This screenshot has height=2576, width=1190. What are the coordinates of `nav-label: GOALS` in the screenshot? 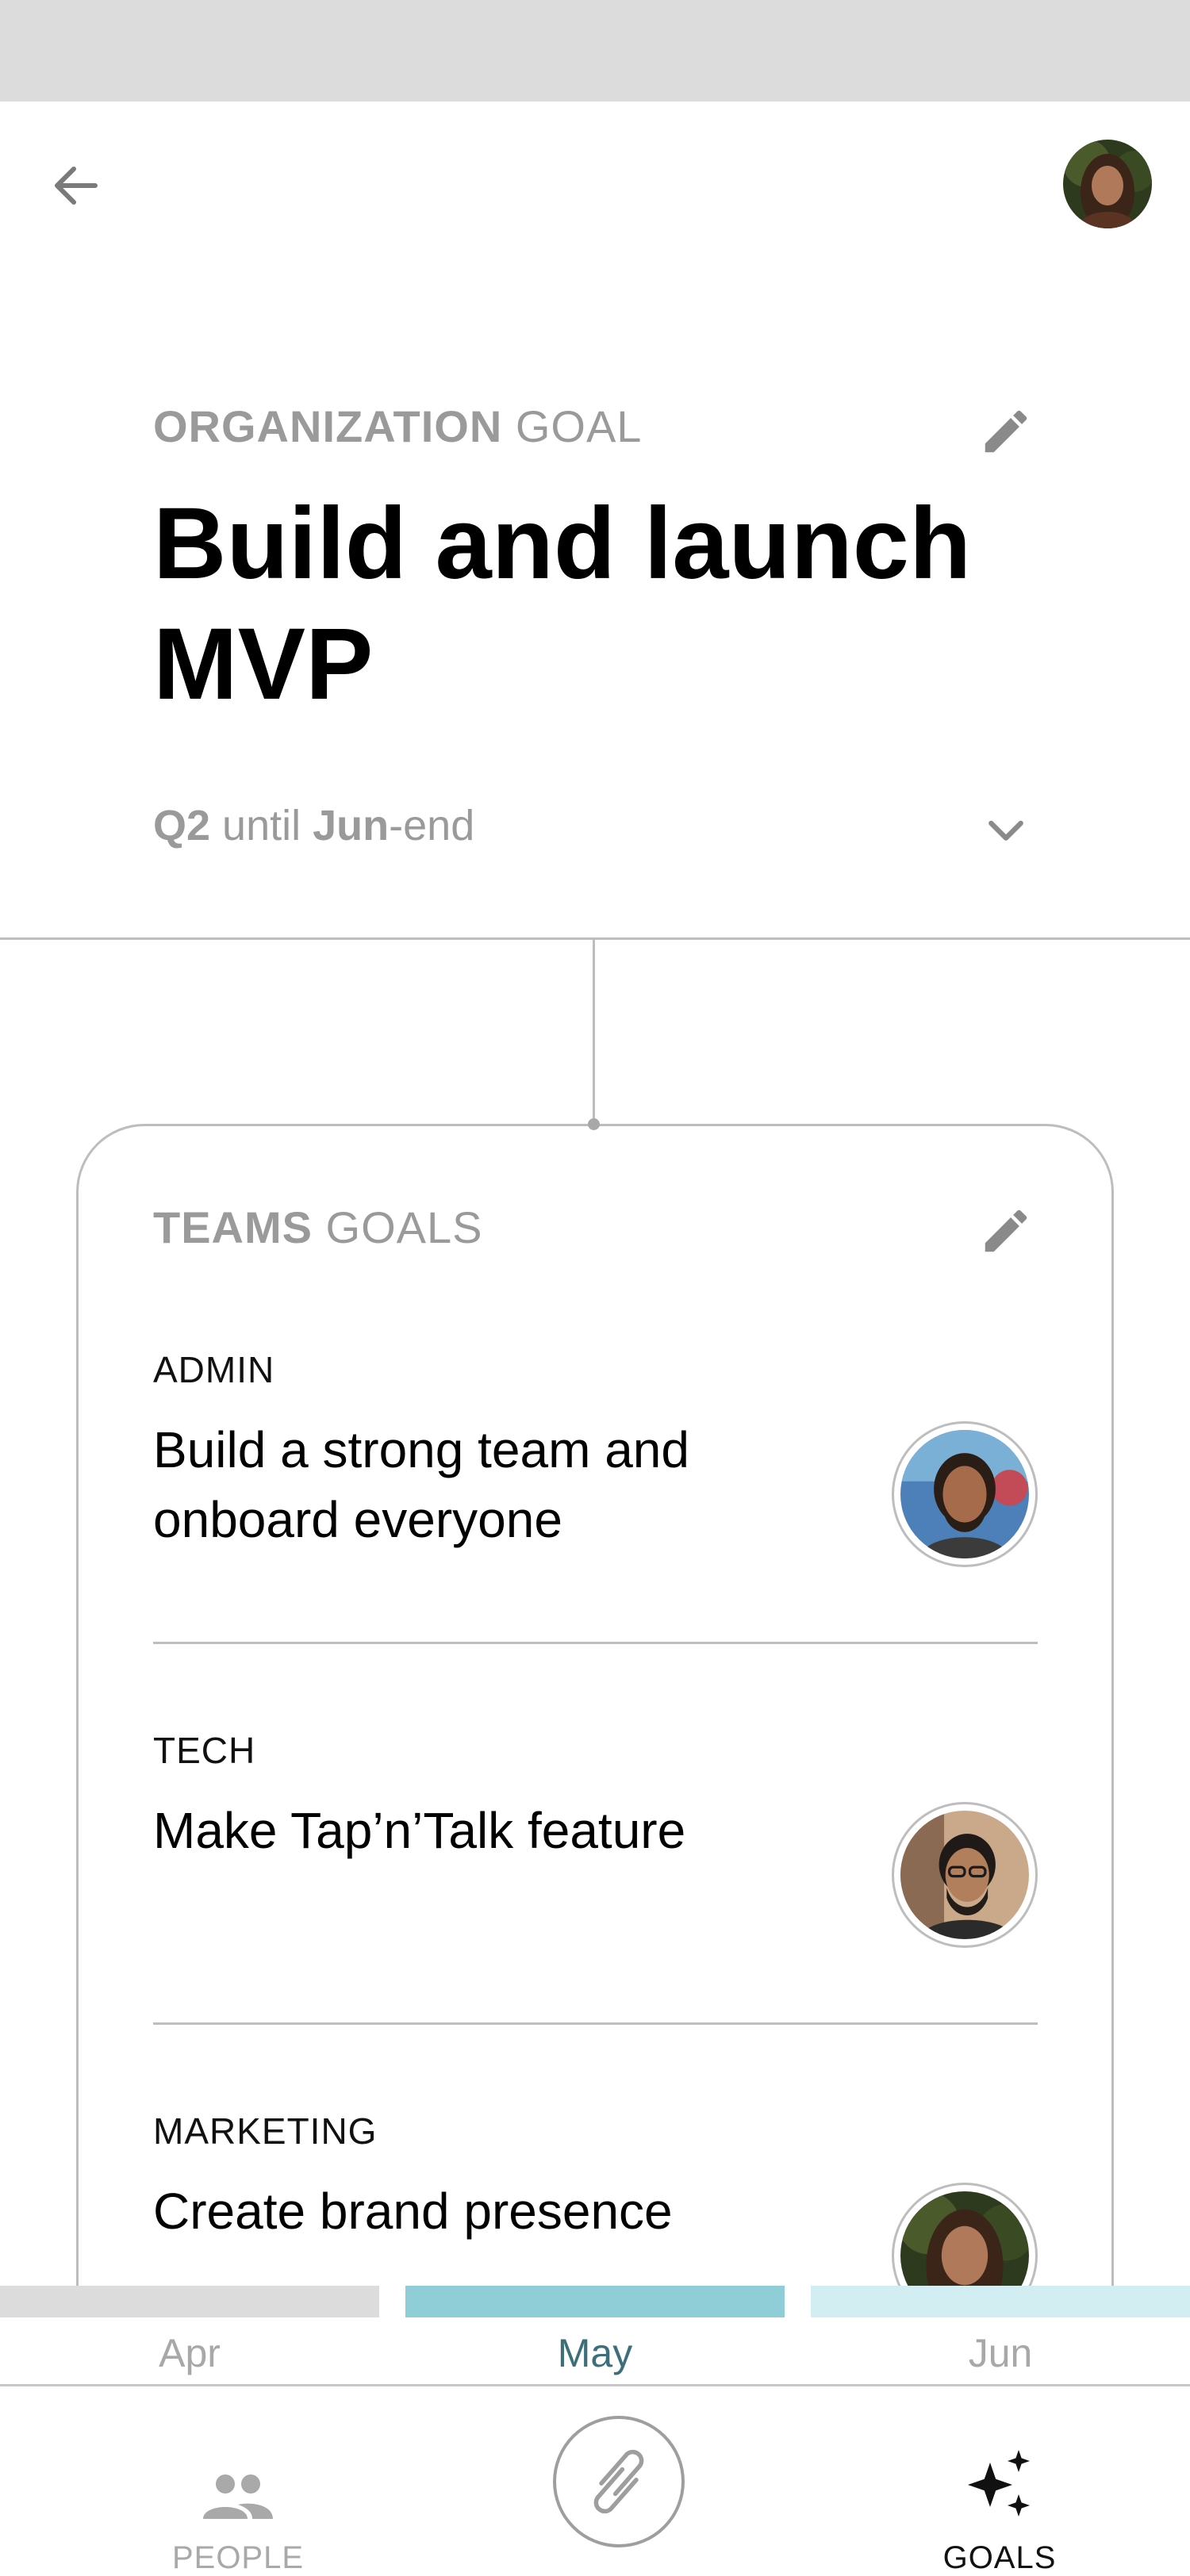 It's located at (999, 2558).